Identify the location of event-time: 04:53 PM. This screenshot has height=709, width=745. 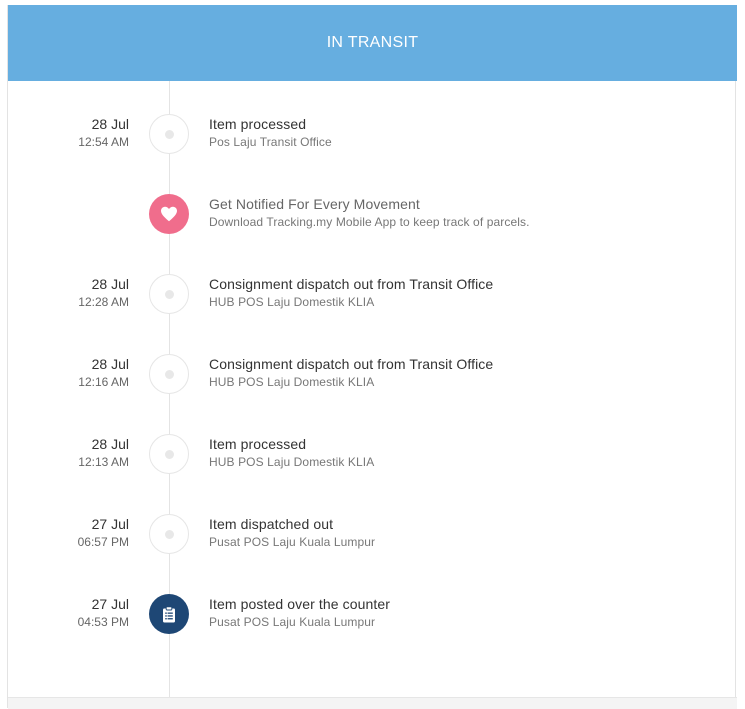
(103, 622).